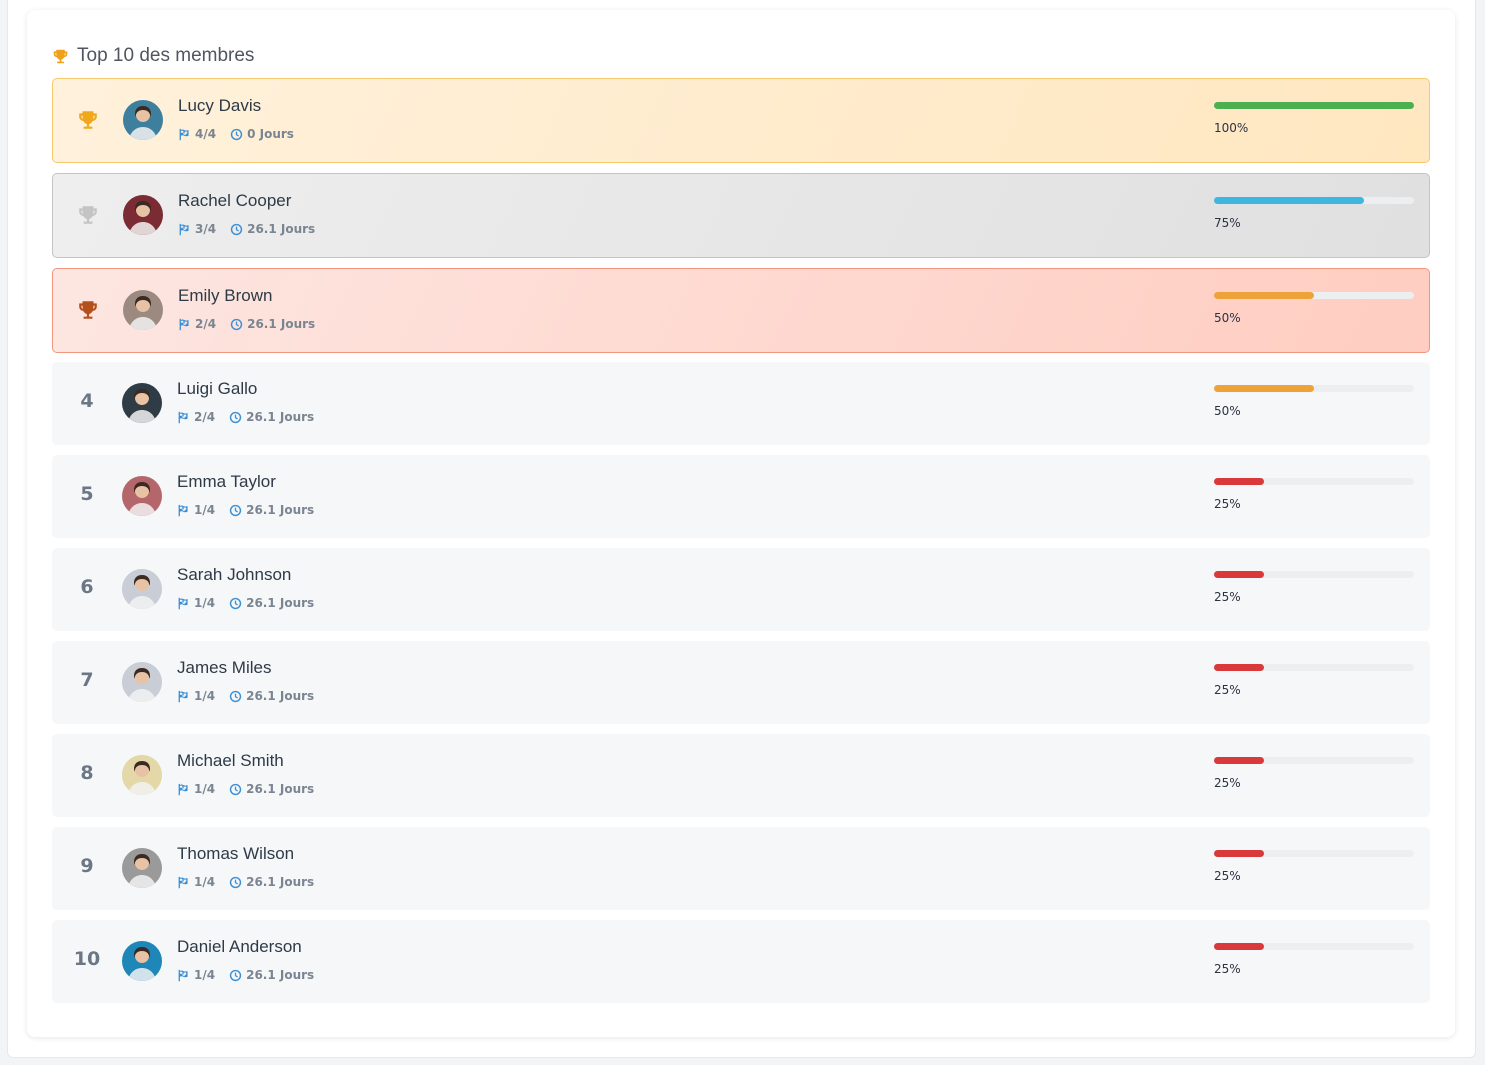 The image size is (1485, 1065). I want to click on leaderboard-row: 5 Emma Taylor 1/4 26.1 Jours 25%, so click(741, 496).